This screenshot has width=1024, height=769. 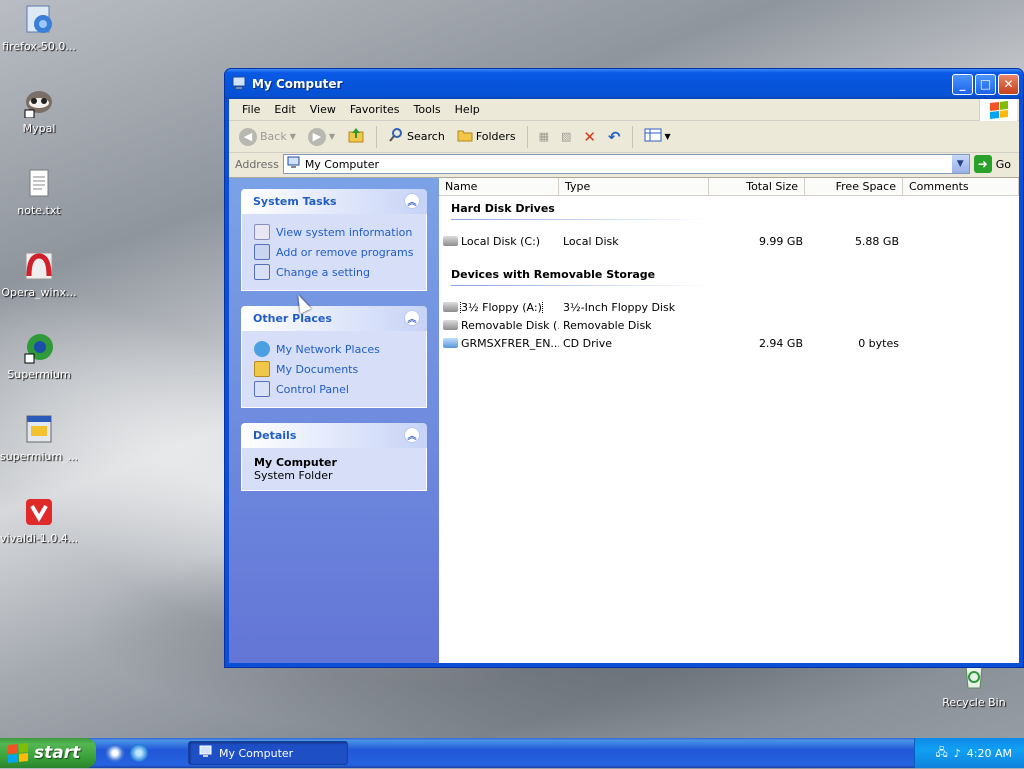 What do you see at coordinates (323, 109) in the screenshot?
I see `menu-view: View` at bounding box center [323, 109].